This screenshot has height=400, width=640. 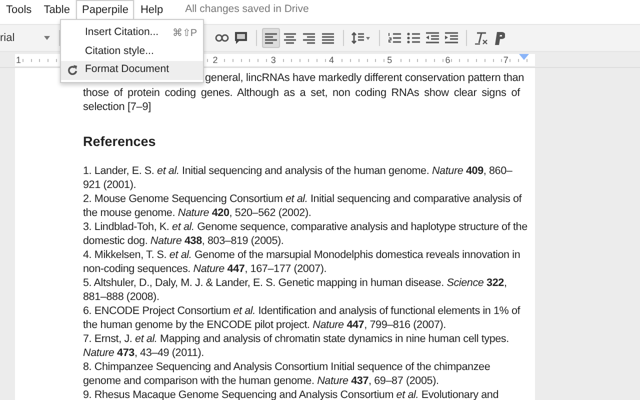 I want to click on ruler-number: 5, so click(x=390, y=59).